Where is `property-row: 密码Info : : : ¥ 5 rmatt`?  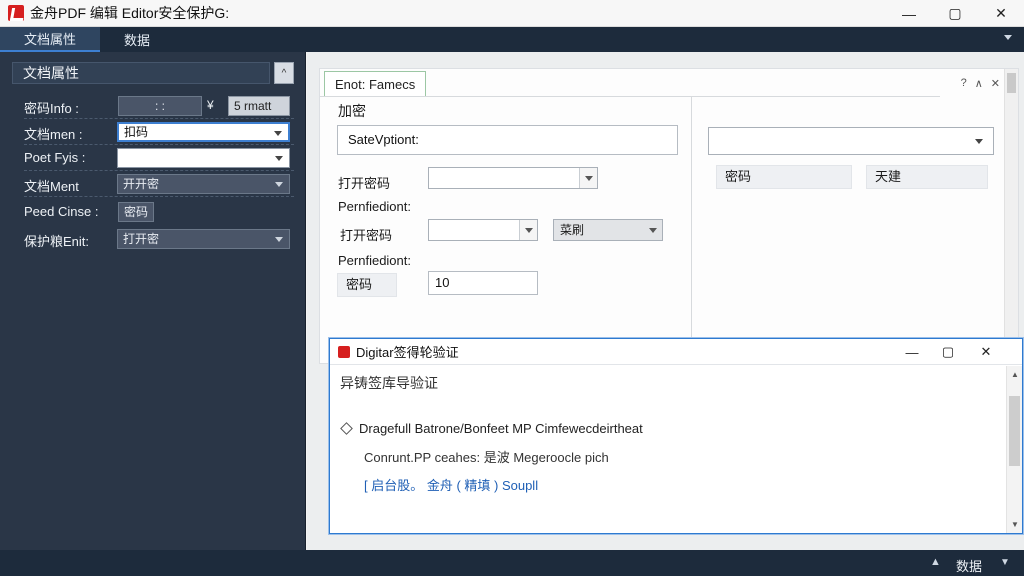
property-row: 密码Info : : : ¥ 5 rmatt is located at coordinates (153, 106).